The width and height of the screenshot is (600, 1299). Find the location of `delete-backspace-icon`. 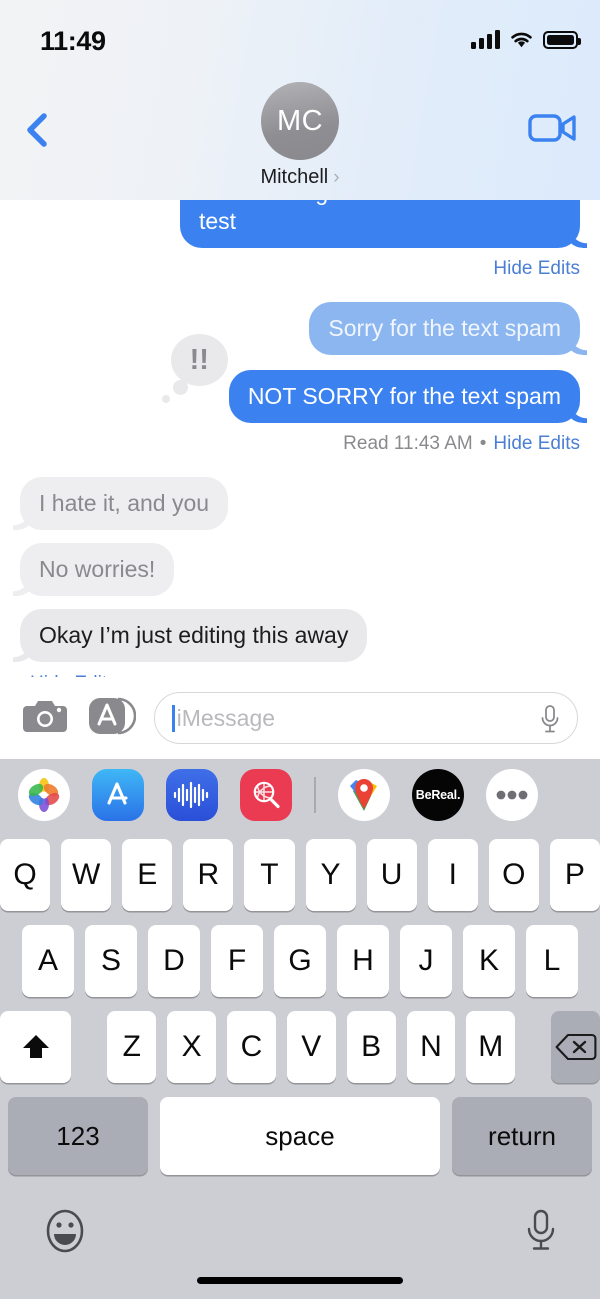

delete-backspace-icon is located at coordinates (575, 1047).